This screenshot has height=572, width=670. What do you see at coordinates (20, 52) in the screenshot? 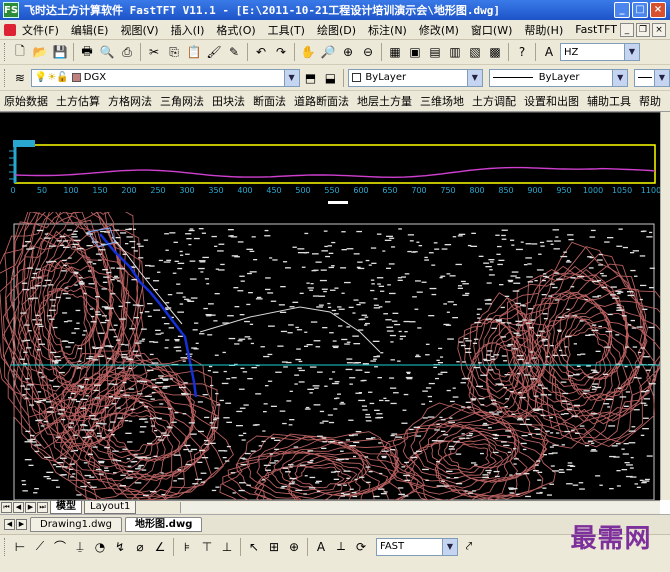
I see `new-file-icon: 🗋` at bounding box center [20, 52].